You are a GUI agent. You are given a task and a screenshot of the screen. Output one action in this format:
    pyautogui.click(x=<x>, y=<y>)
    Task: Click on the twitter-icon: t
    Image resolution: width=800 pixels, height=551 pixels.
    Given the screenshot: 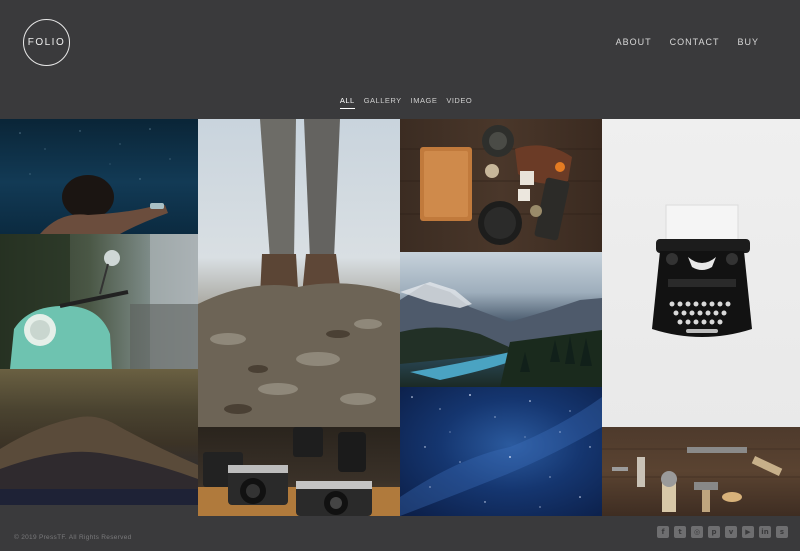 What is the action you would take?
    pyautogui.click(x=680, y=532)
    